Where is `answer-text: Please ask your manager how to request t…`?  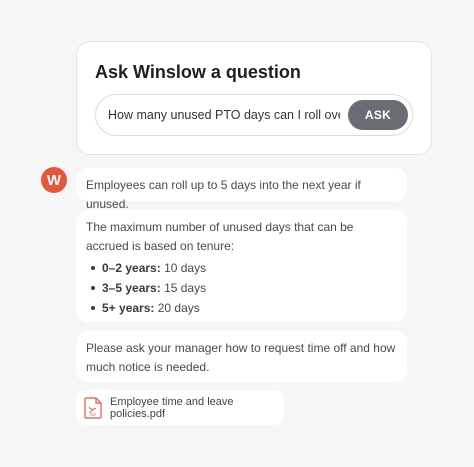
answer-text: Please ask your manager how to request t… is located at coordinates (241, 357).